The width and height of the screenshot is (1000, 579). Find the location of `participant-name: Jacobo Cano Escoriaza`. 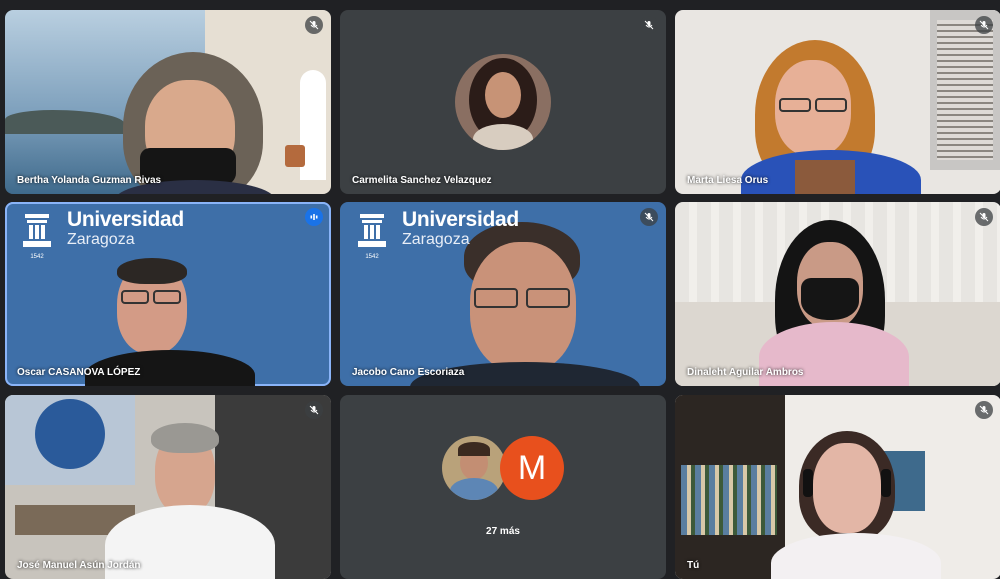

participant-name: Jacobo Cano Escoriaza is located at coordinates (408, 372).